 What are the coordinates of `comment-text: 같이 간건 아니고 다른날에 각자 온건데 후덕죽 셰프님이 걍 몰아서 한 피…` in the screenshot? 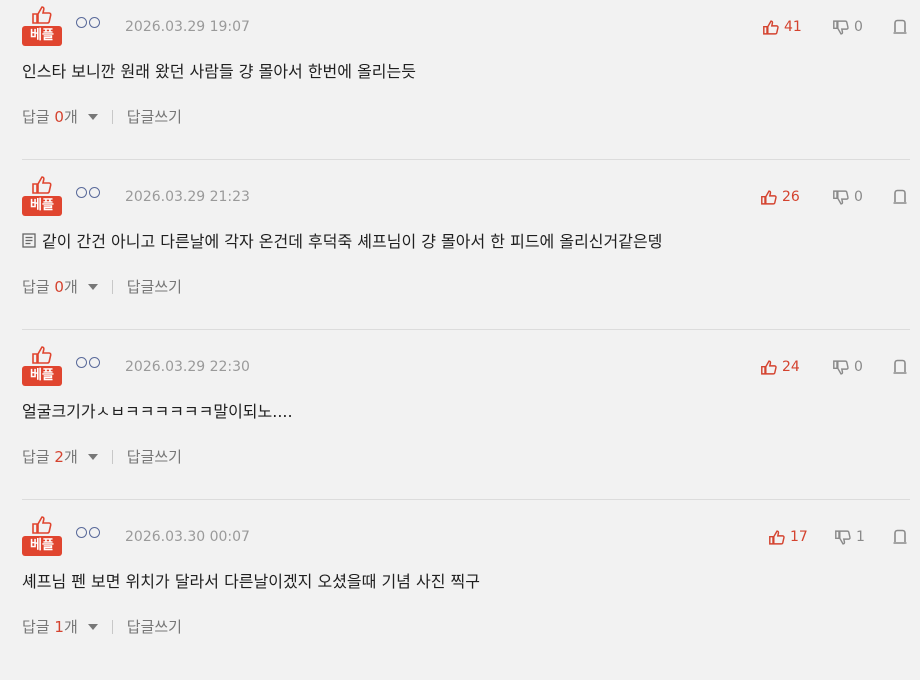 It's located at (342, 240).